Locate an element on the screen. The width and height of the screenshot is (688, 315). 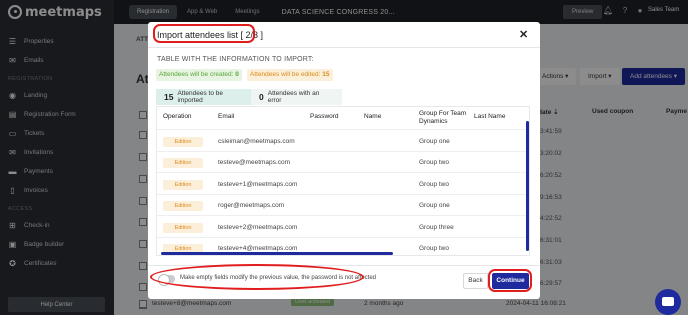
column-name: Name is located at coordinates (373, 116).